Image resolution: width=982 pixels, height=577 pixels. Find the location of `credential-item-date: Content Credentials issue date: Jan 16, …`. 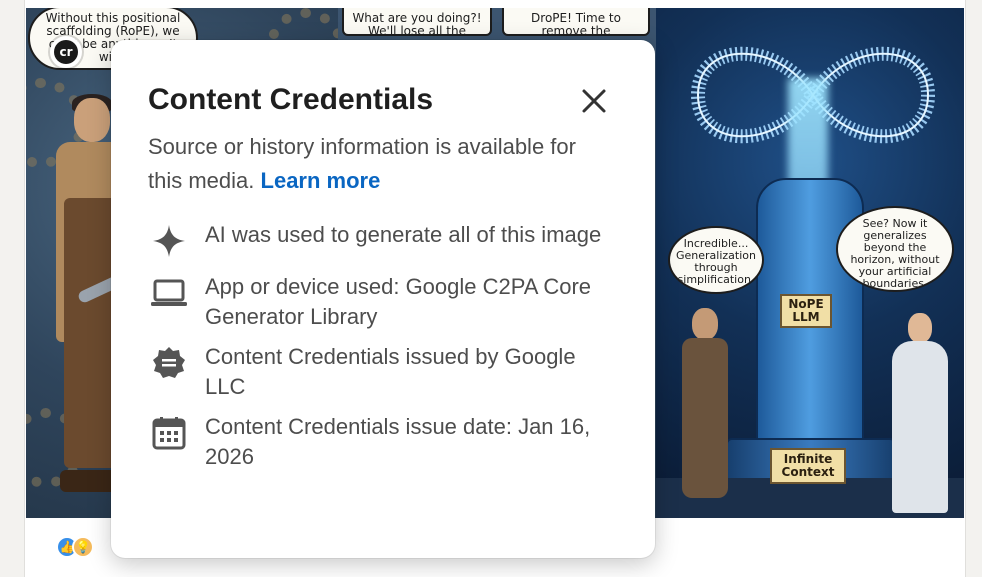

credential-item-date: Content Credentials issue date: Jan 16, … is located at coordinates (383, 442).